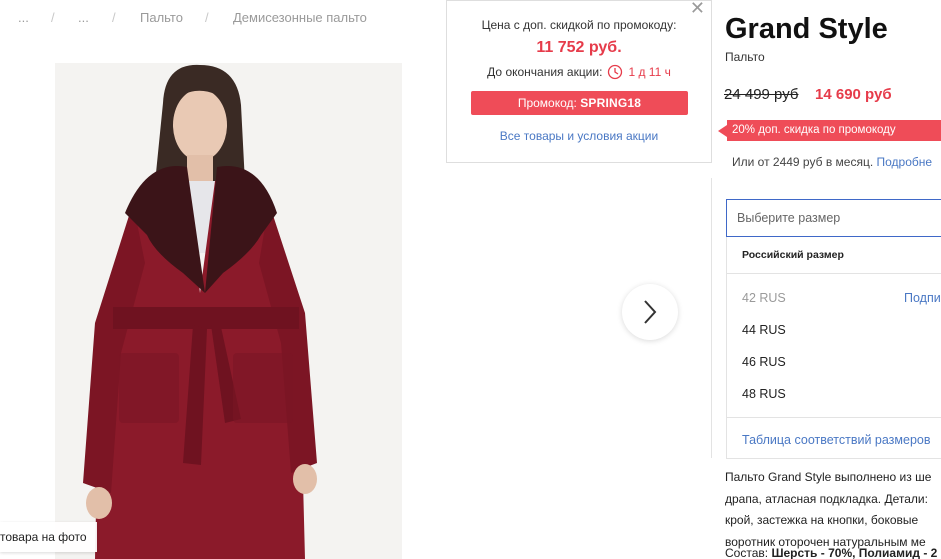  What do you see at coordinates (853, 94) in the screenshot?
I see `current-price: 14 690 руб` at bounding box center [853, 94].